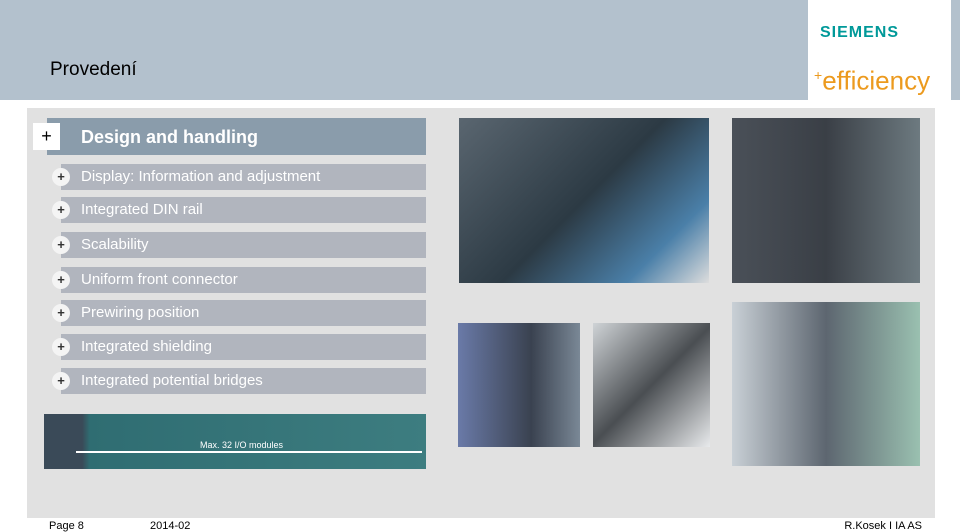 The image size is (960, 532). I want to click on author: R.Kosek I IA AS, so click(883, 526).